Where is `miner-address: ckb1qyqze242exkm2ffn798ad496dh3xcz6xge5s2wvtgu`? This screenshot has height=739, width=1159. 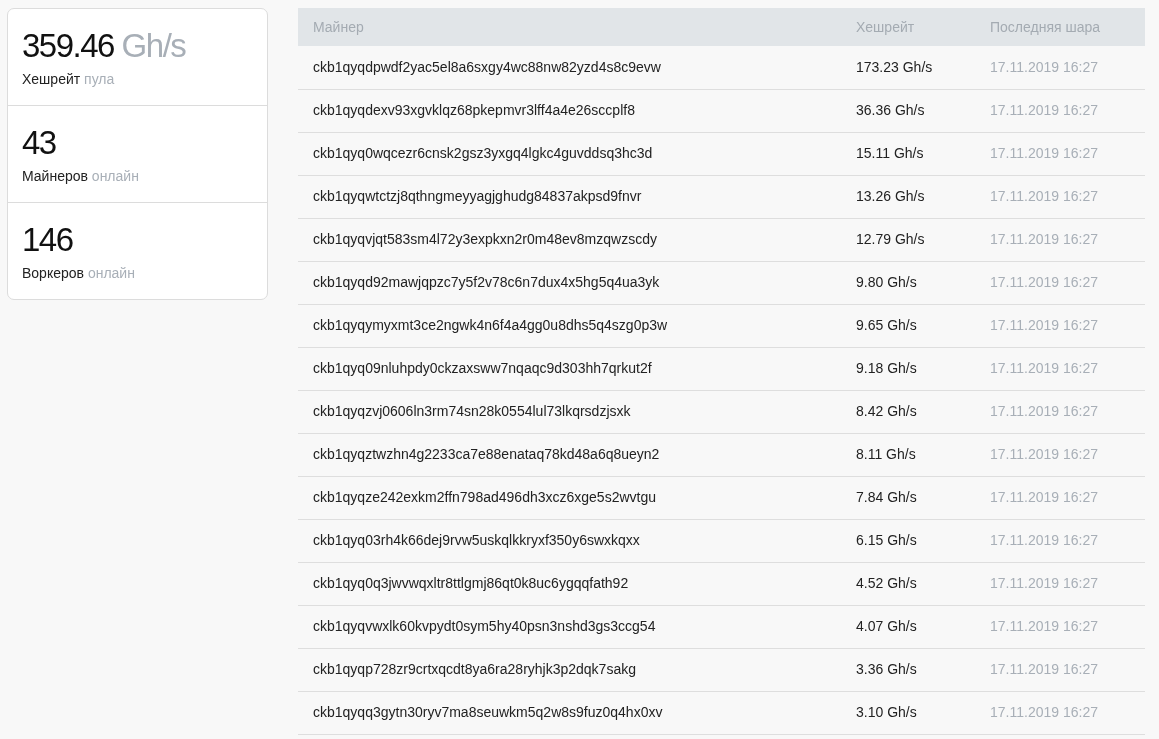 miner-address: ckb1qyqze242exkm2ffn798ad496dh3xcz6xge5s2wvtgu is located at coordinates (569, 497).